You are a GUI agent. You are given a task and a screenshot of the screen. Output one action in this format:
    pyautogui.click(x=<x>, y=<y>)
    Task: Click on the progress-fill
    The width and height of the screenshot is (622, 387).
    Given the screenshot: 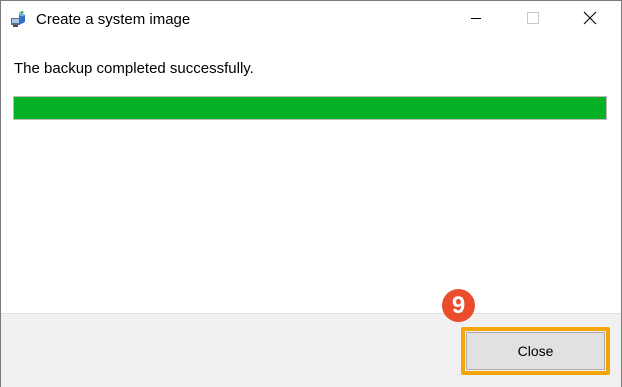 What is the action you would take?
    pyautogui.click(x=310, y=108)
    